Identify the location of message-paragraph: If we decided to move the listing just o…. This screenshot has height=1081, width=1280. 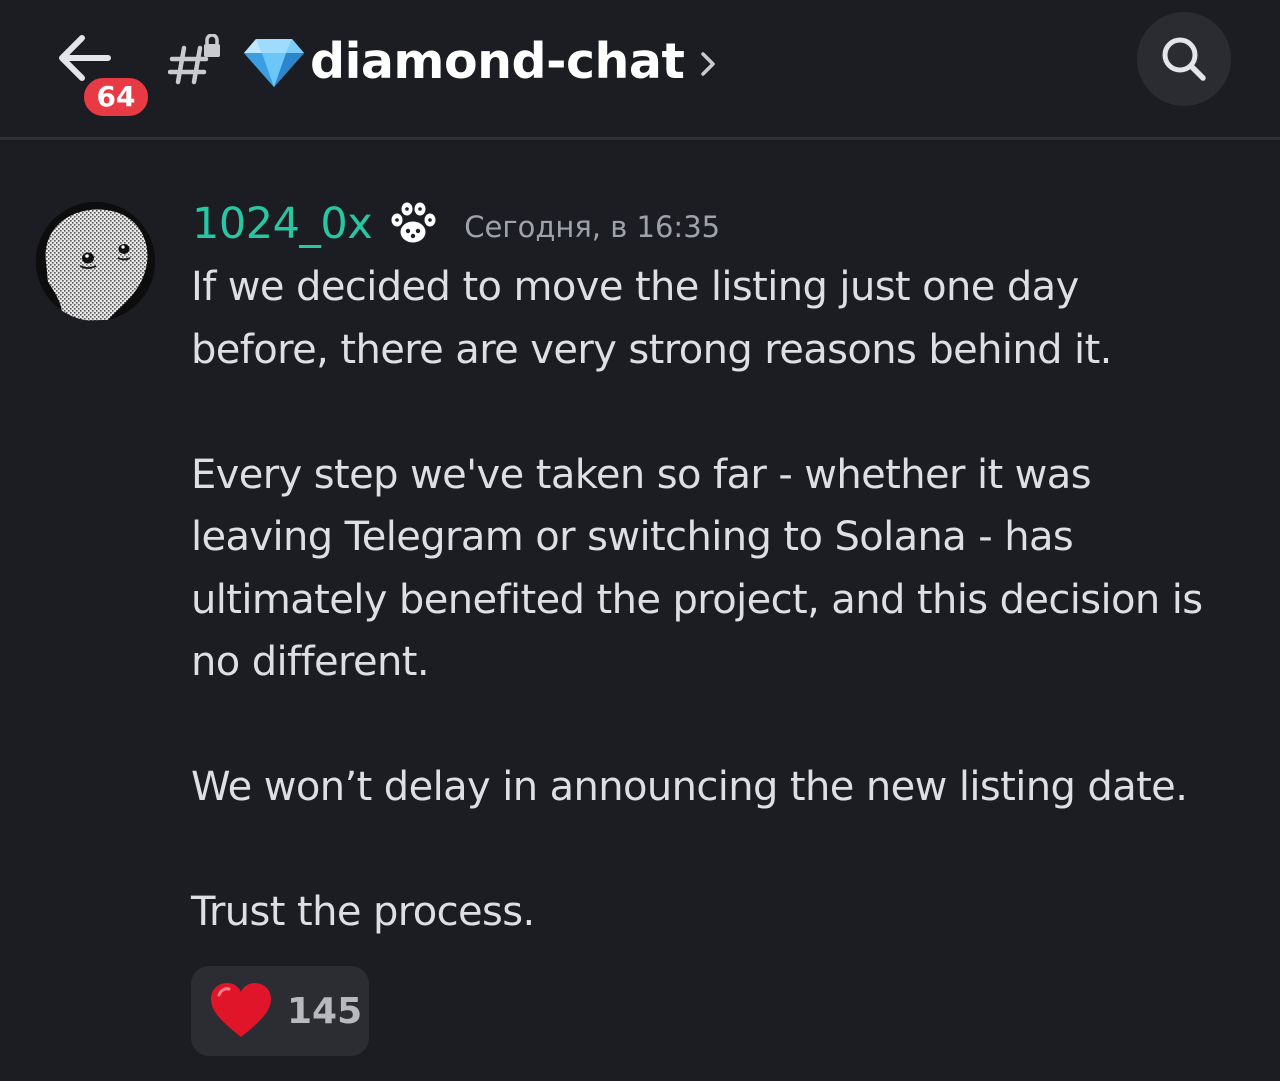
(651, 318).